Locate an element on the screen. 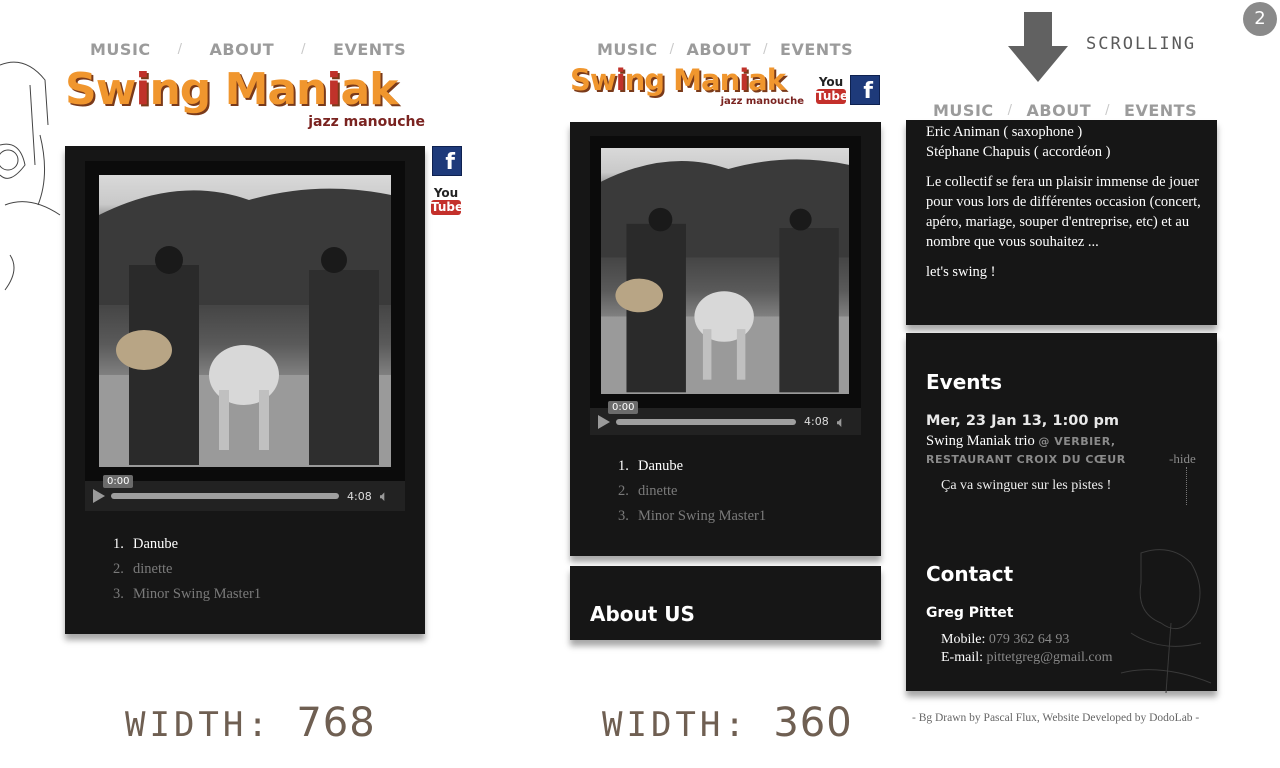 The image size is (1280, 768). about-closing: let's swing ! is located at coordinates (961, 272).